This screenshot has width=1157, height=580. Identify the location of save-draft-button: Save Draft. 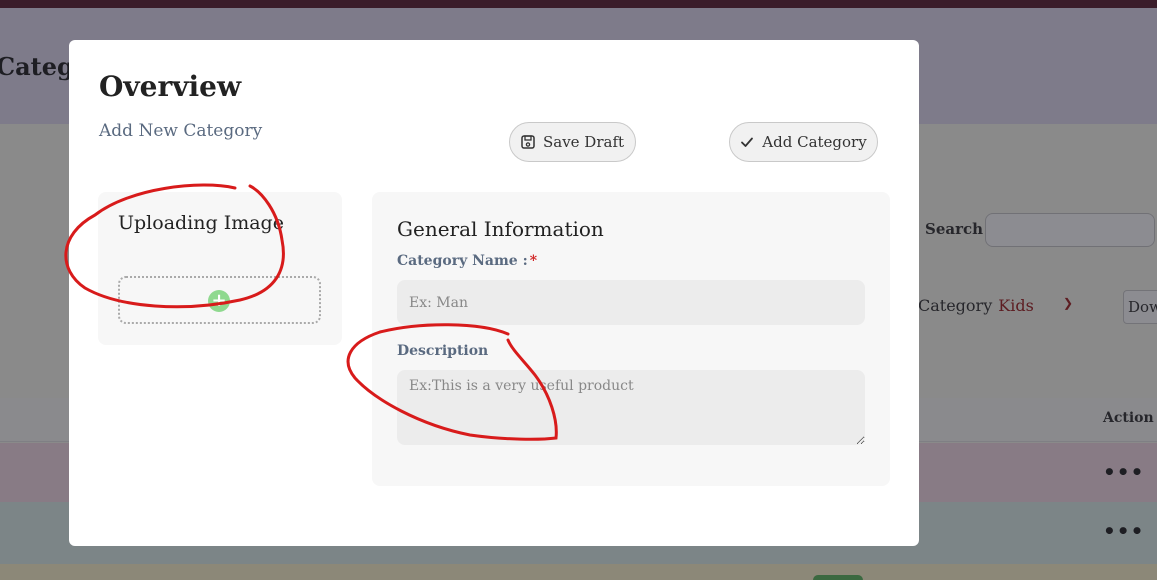
(572, 142).